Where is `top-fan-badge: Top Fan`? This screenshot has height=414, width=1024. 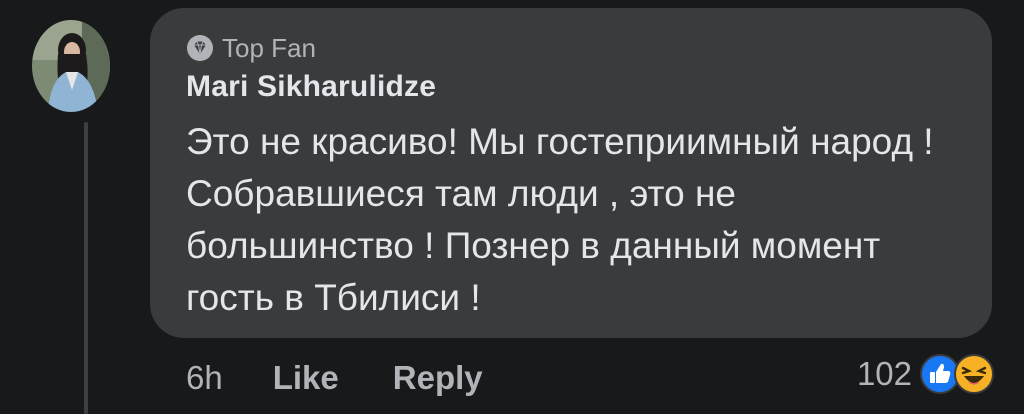 top-fan-badge: Top Fan is located at coordinates (251, 48).